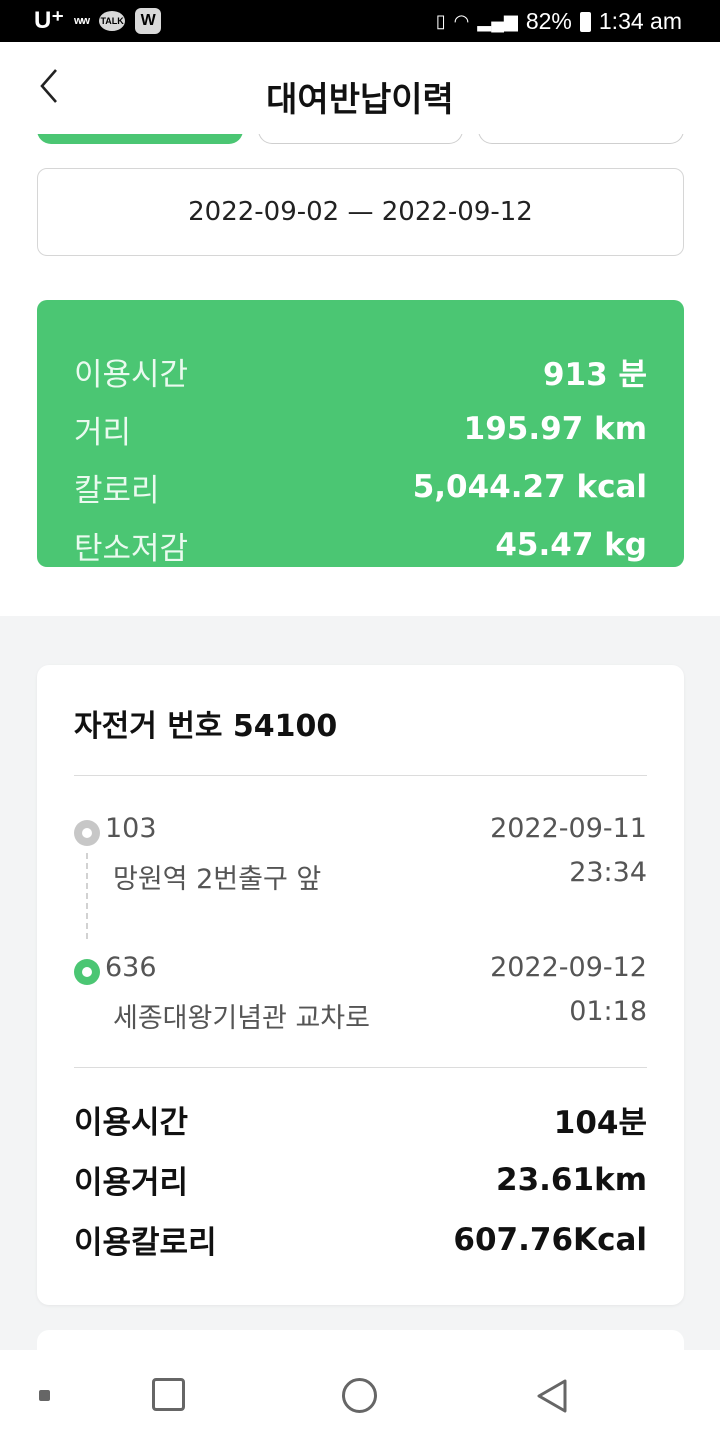 This screenshot has height=1440, width=720. Describe the element at coordinates (461, 21) in the screenshot. I see `wifi-icon: ◠` at that location.